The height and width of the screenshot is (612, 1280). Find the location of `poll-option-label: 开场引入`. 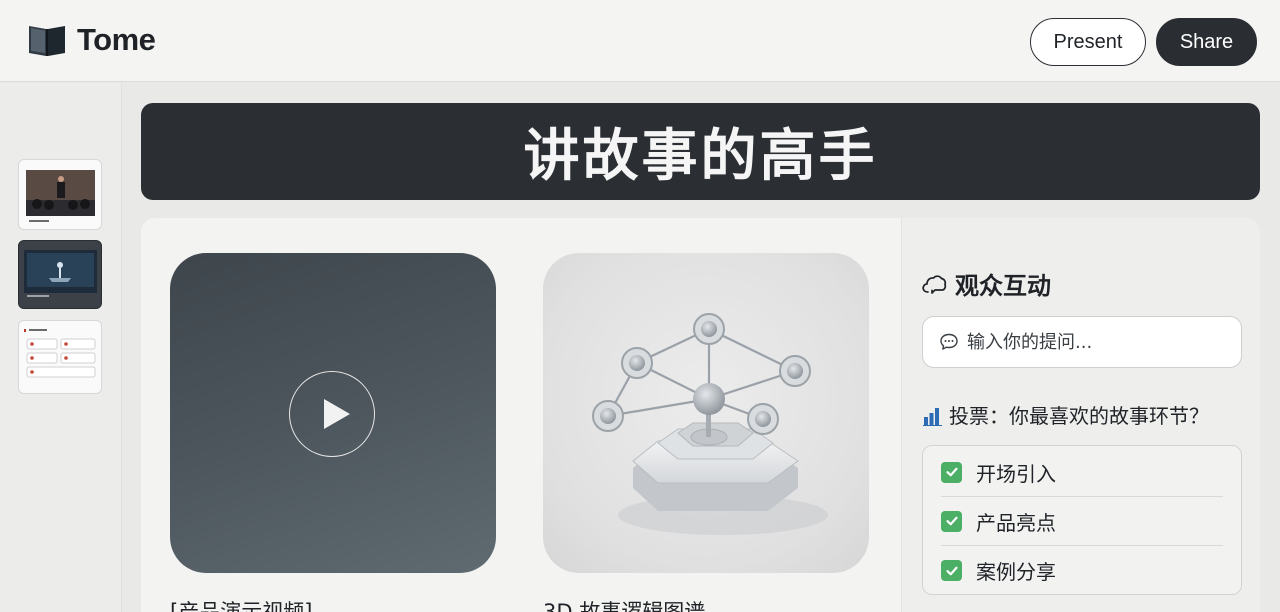

poll-option-label: 开场引入 is located at coordinates (1016, 473).